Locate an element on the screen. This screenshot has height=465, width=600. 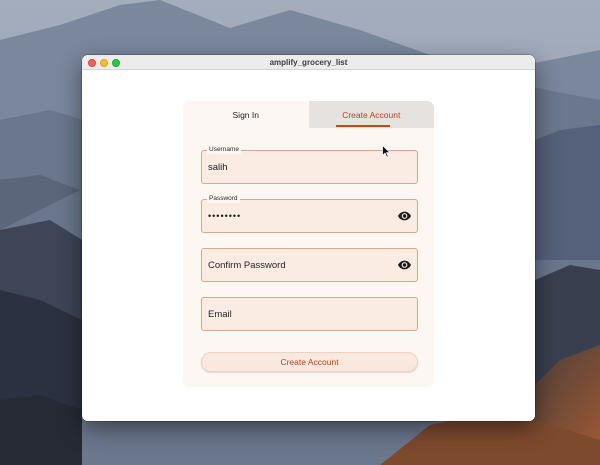
active-tab-indicator is located at coordinates (362, 126).